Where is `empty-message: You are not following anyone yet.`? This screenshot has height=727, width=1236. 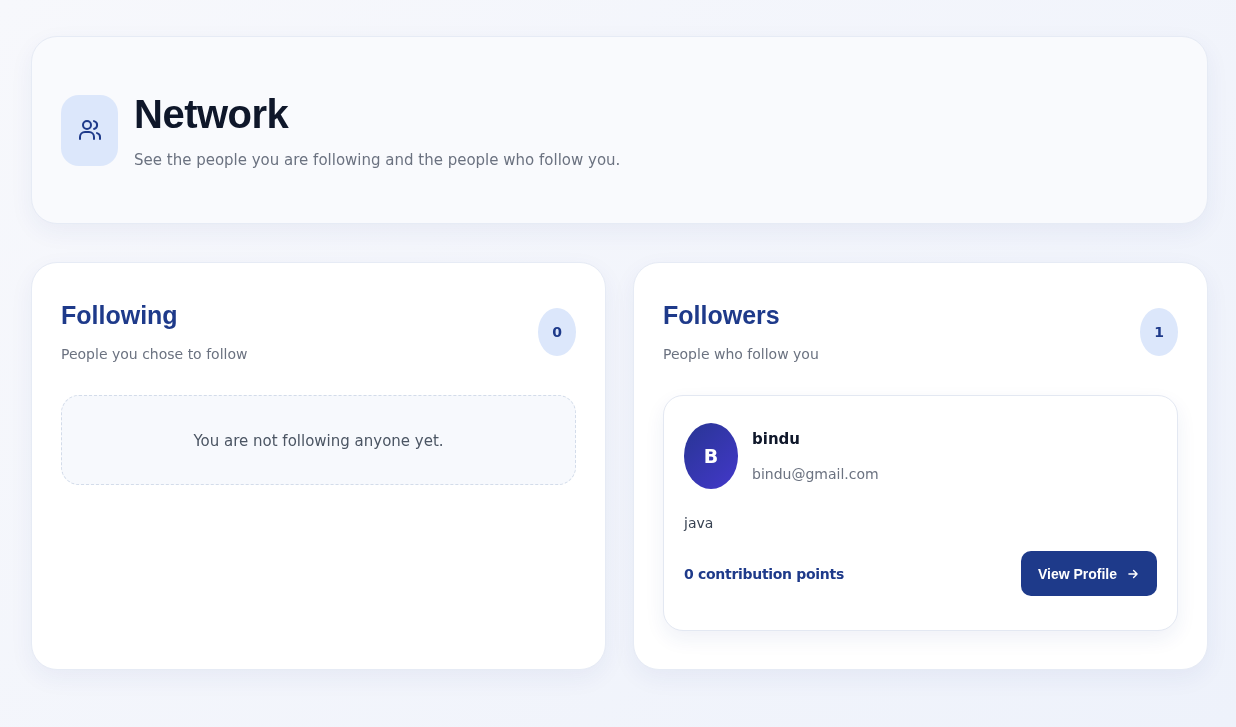
empty-message: You are not following anyone yet. is located at coordinates (318, 442).